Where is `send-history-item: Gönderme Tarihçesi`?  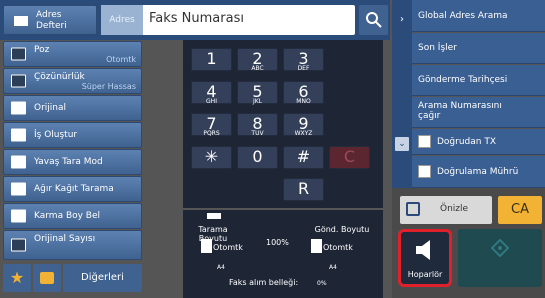 send-history-item: Gönderme Tarihçesi is located at coordinates (478, 80).